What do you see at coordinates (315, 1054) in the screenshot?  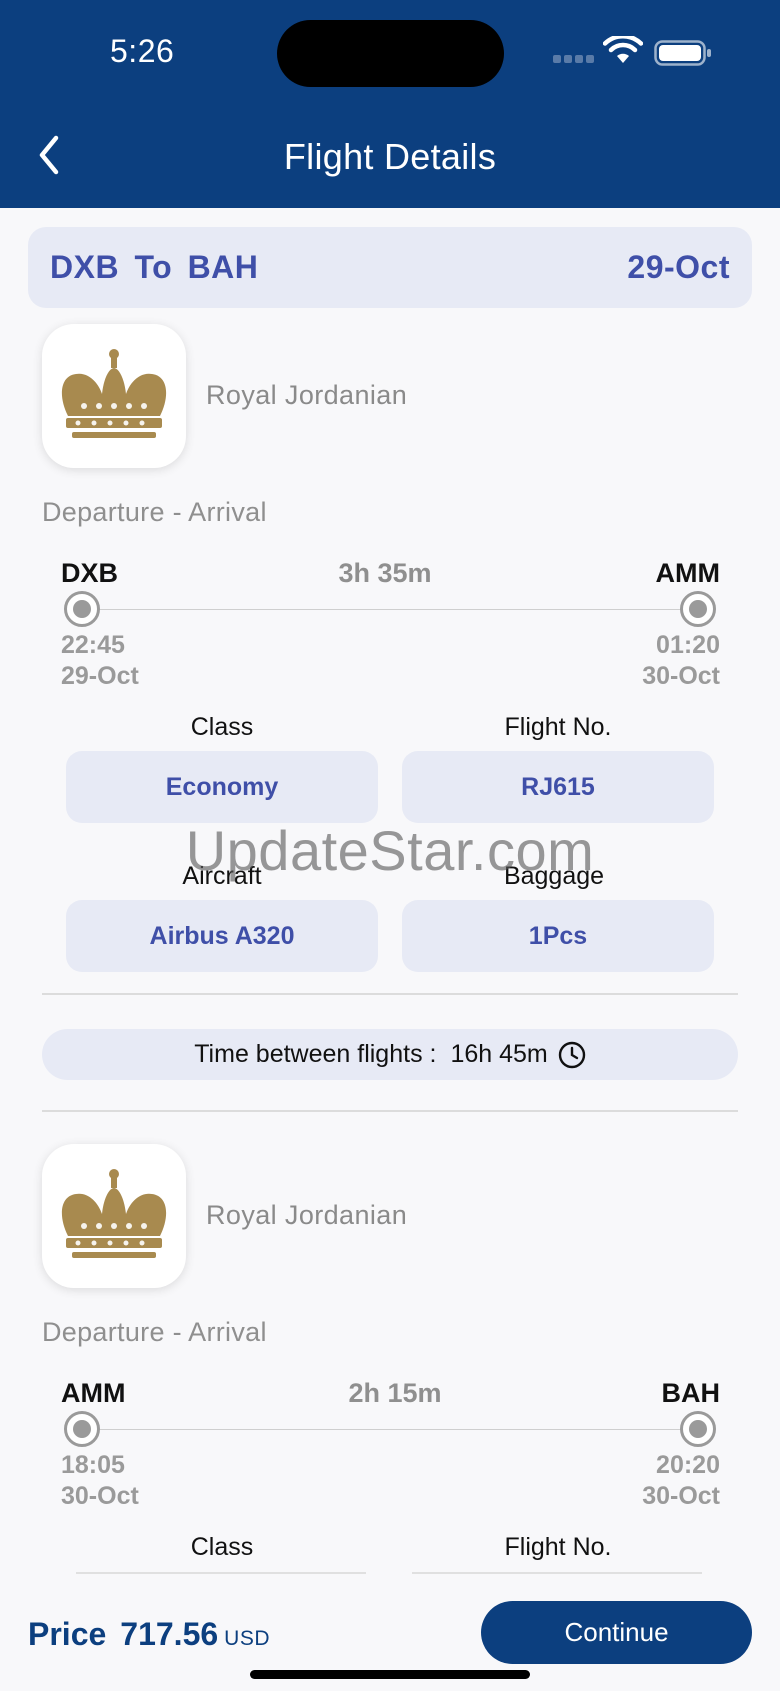 I see `layover-label: Time between flights :` at bounding box center [315, 1054].